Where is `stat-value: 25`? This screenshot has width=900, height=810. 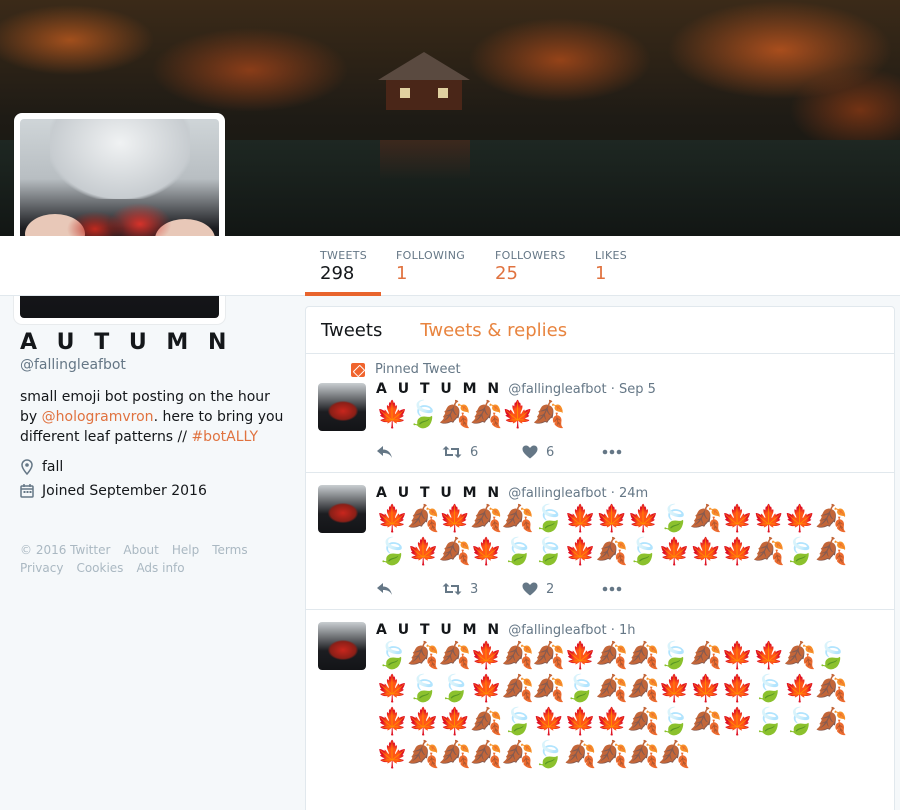
stat-value: 25 is located at coordinates (506, 273).